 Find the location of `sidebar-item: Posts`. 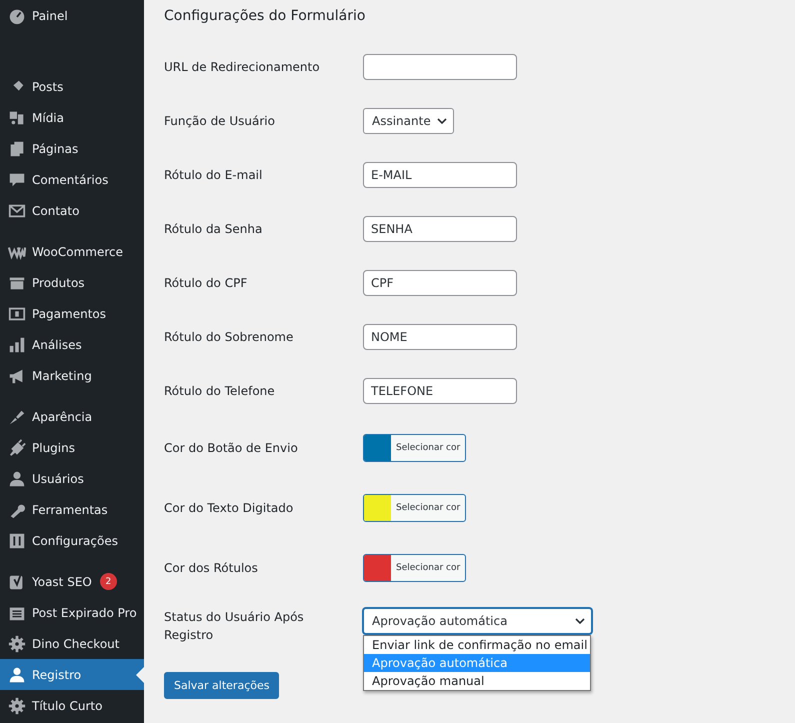

sidebar-item: Posts is located at coordinates (72, 86).